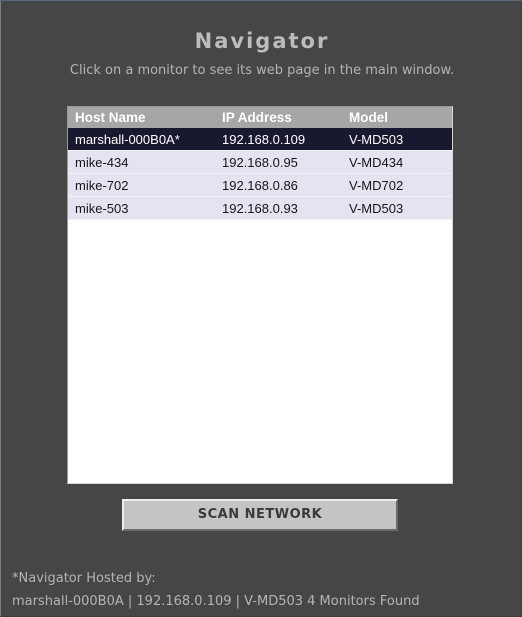 This screenshot has width=522, height=617. Describe the element at coordinates (260, 515) in the screenshot. I see `scan-network-button: SCAN NETWORK` at that location.